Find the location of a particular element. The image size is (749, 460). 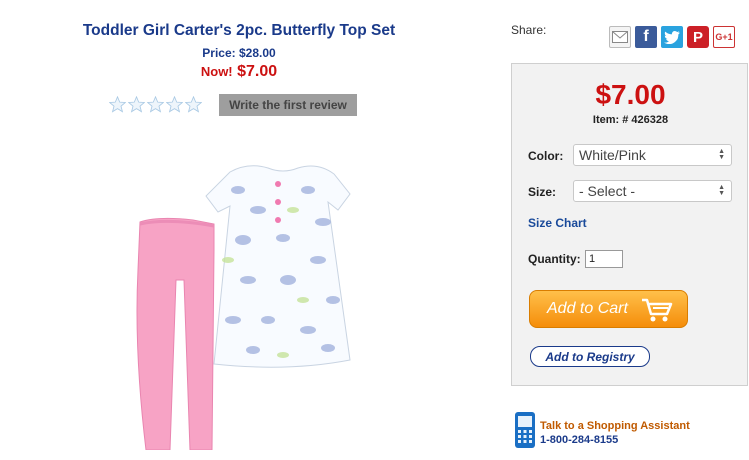

add-to-cart-button: Add to Cart is located at coordinates (608, 309).